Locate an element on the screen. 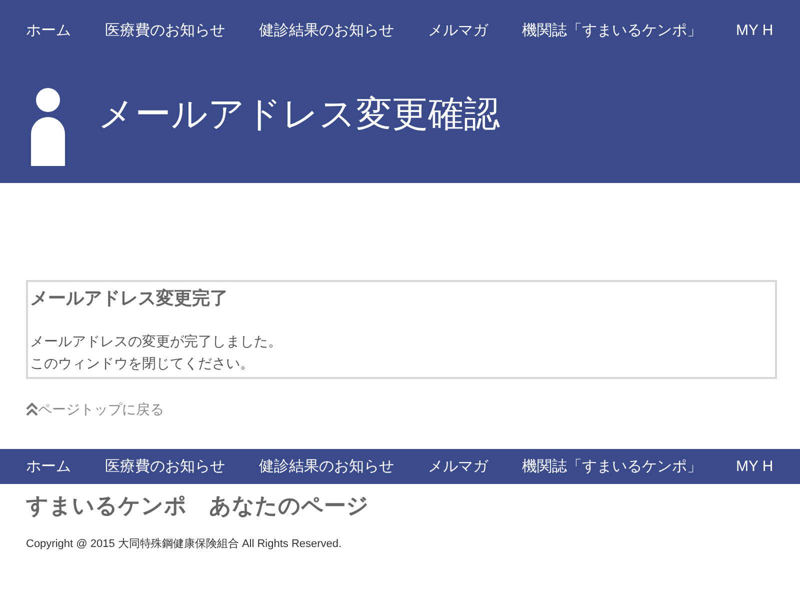 Image resolution: width=800 pixels, height=590 pixels. notice-heading: メールアドレス変更完了 is located at coordinates (129, 298).